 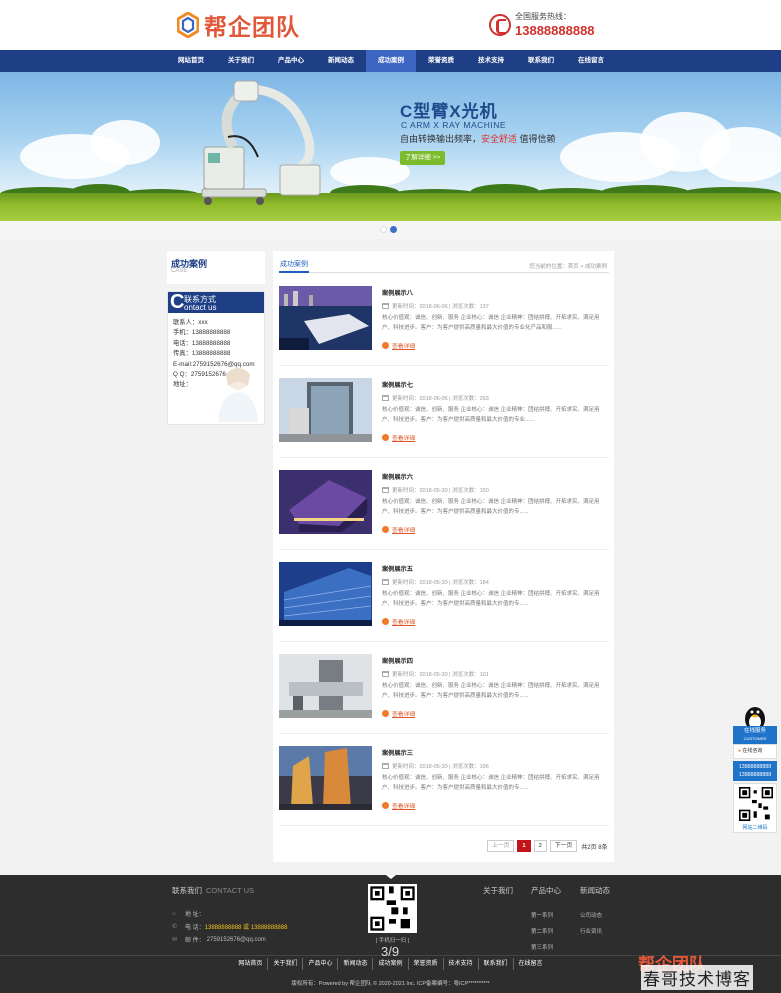 What do you see at coordinates (547, 846) in the screenshot?
I see `pagination: 上一页 1 2 下一页 共2页 8条` at bounding box center [547, 846].